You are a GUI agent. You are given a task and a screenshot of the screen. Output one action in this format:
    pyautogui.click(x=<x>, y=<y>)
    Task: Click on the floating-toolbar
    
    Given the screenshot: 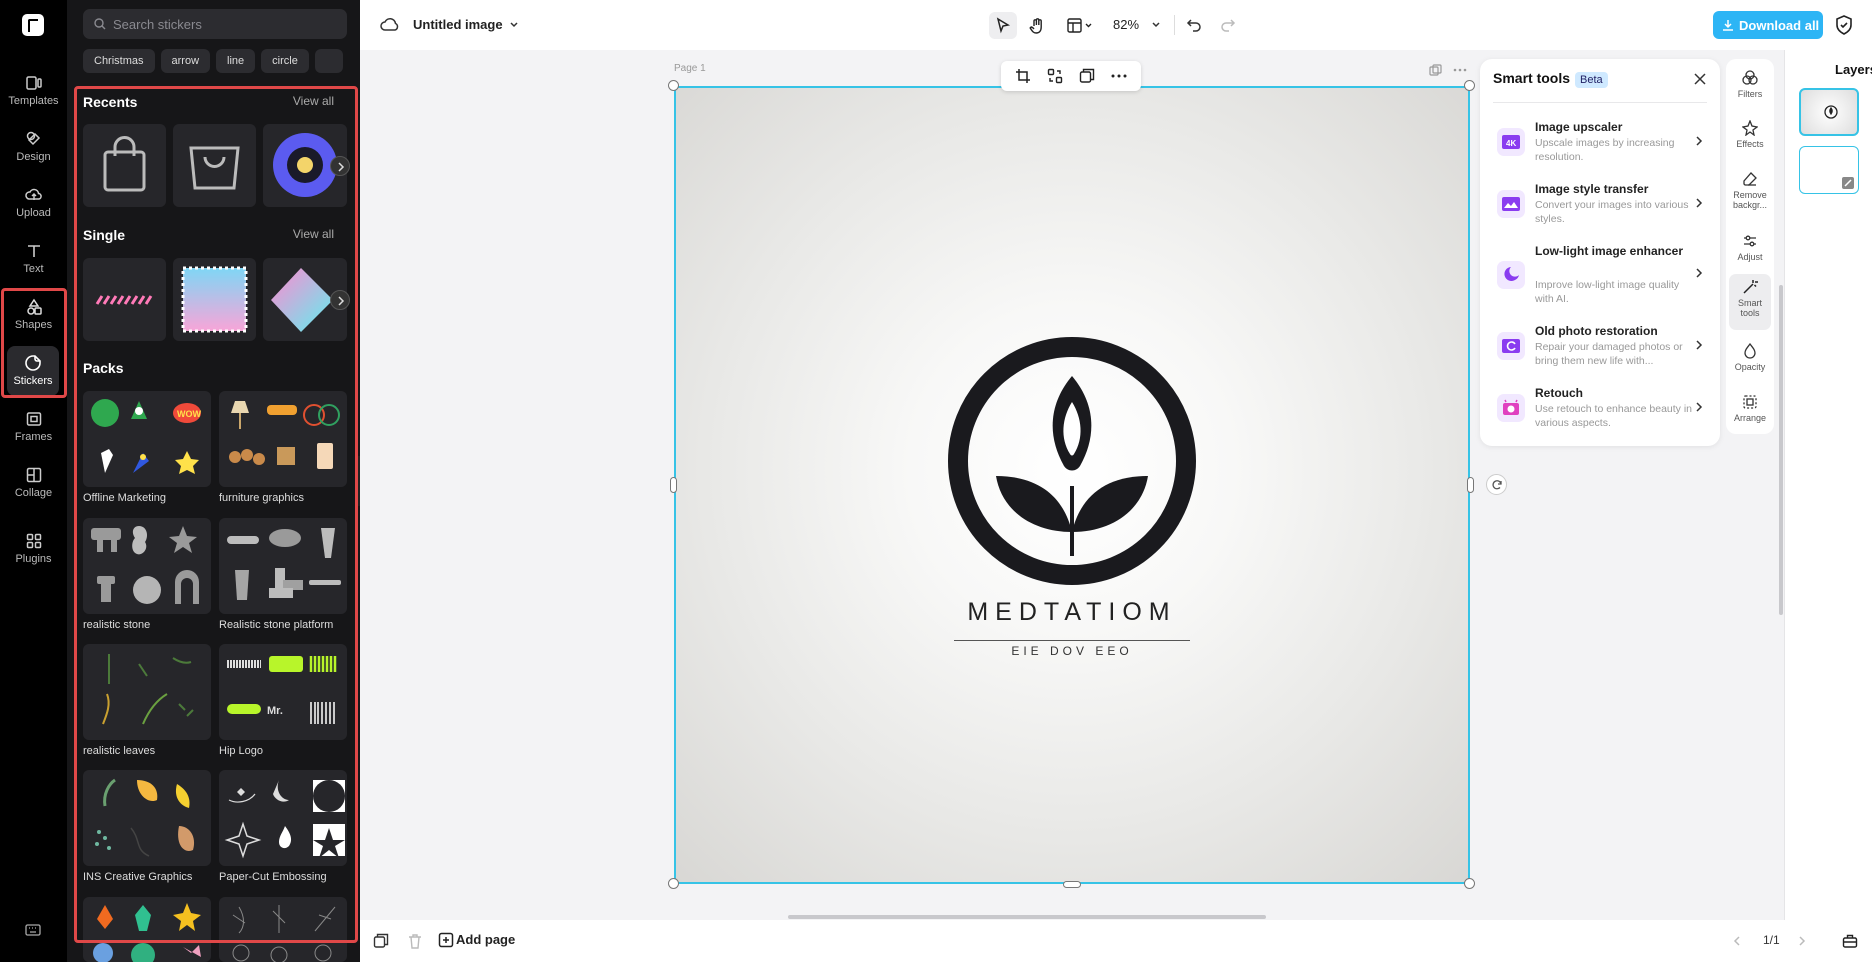 What is the action you would take?
    pyautogui.click(x=1071, y=76)
    